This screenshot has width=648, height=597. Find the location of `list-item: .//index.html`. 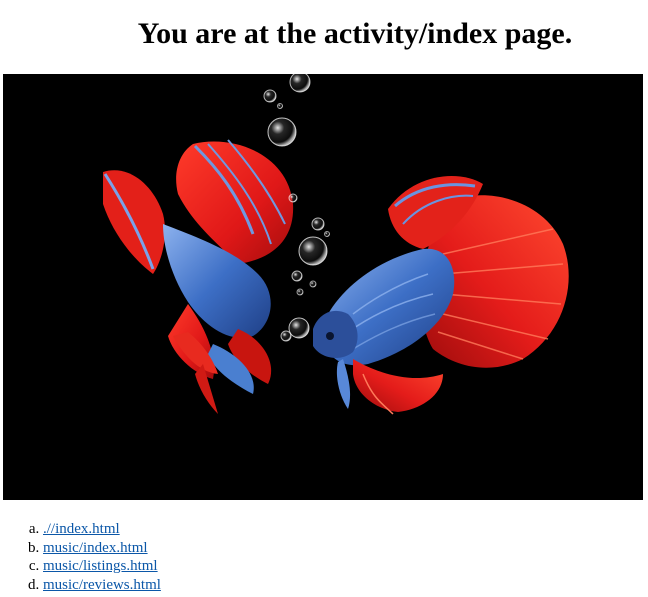

list-item: .//index.html is located at coordinates (102, 529).